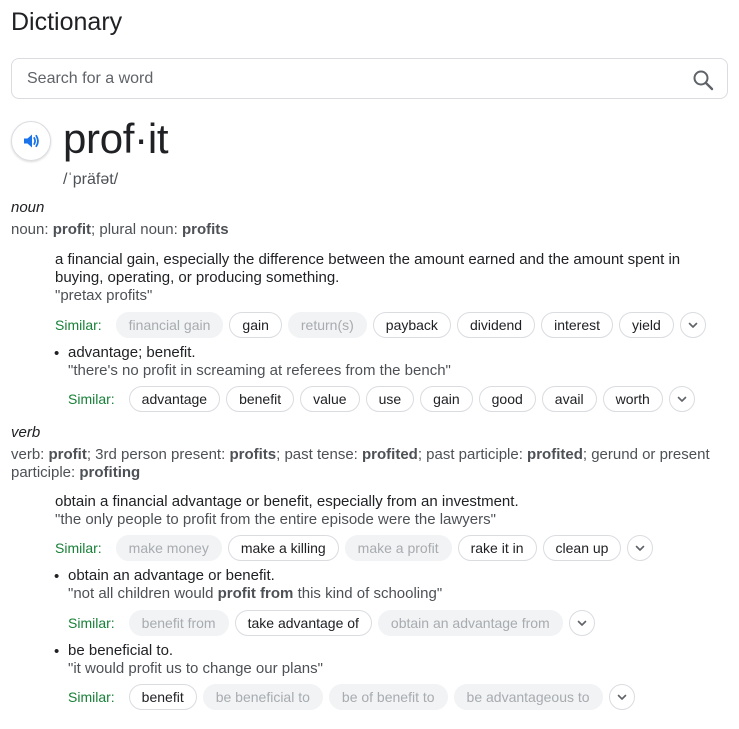 This screenshot has width=739, height=729. What do you see at coordinates (30, 454) in the screenshot?
I see `text-segment: verb:` at bounding box center [30, 454].